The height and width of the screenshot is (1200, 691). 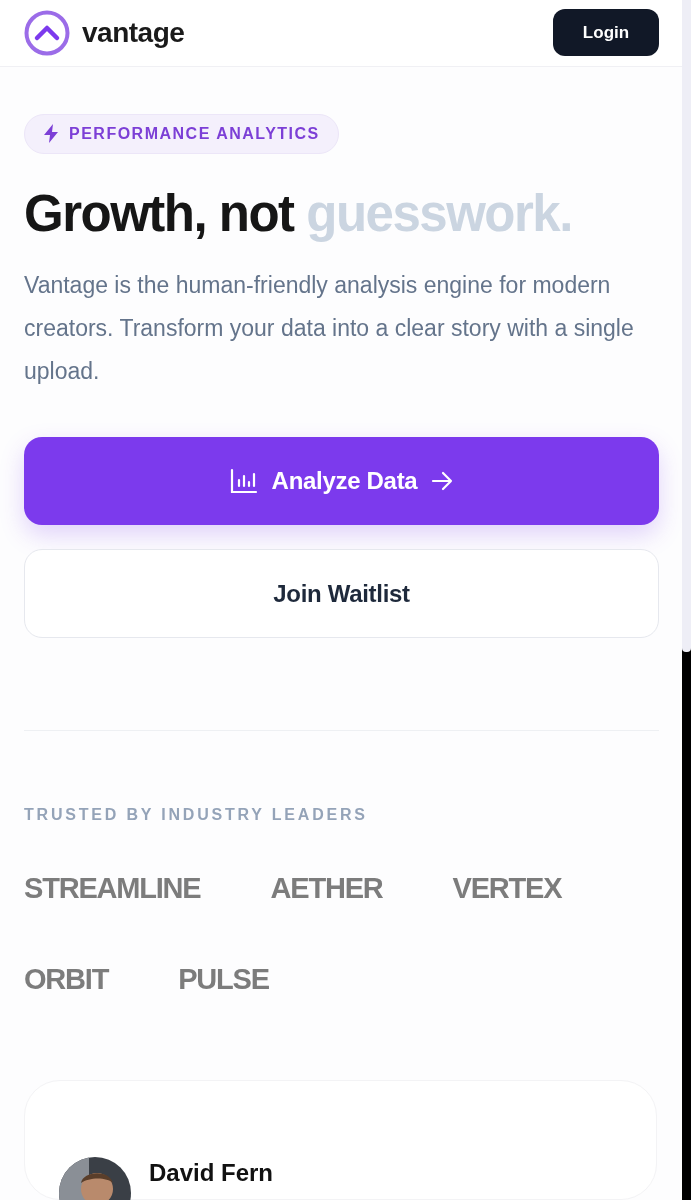 What do you see at coordinates (223, 979) in the screenshot?
I see `partner-logo: PULSE` at bounding box center [223, 979].